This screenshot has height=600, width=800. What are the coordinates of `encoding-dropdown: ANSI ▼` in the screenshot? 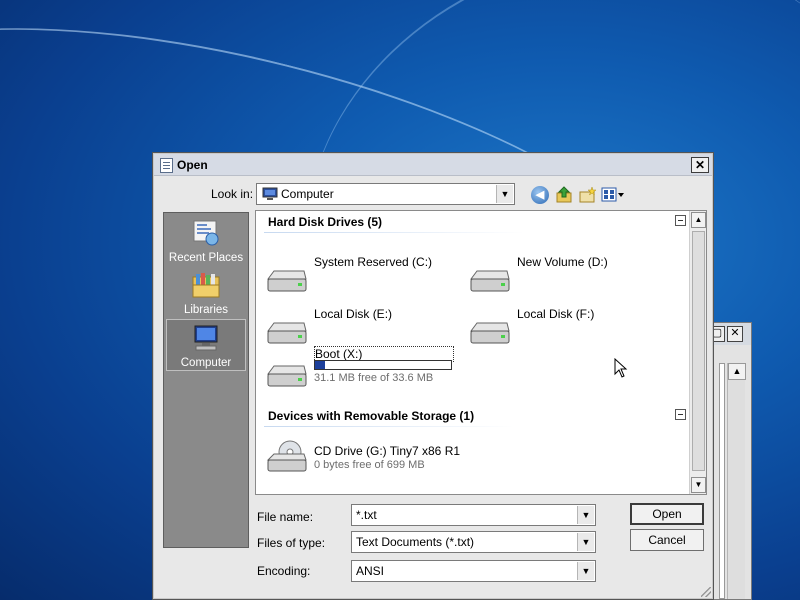 It's located at (473, 571).